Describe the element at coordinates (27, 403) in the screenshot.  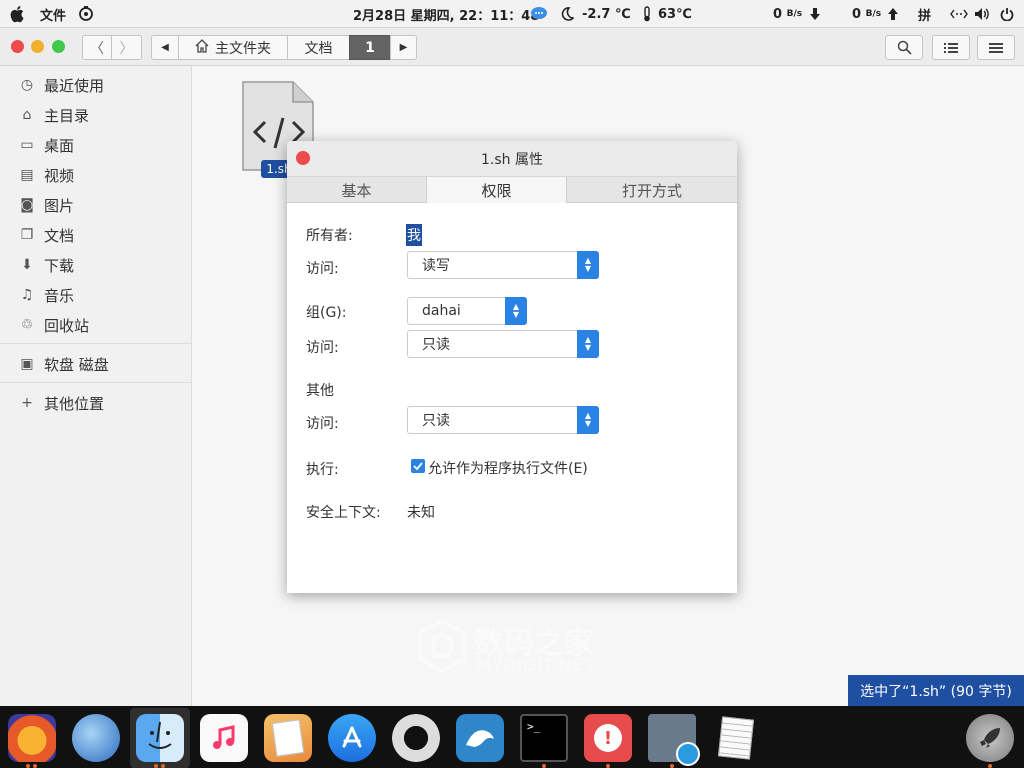
I see `plus-icon: +` at that location.